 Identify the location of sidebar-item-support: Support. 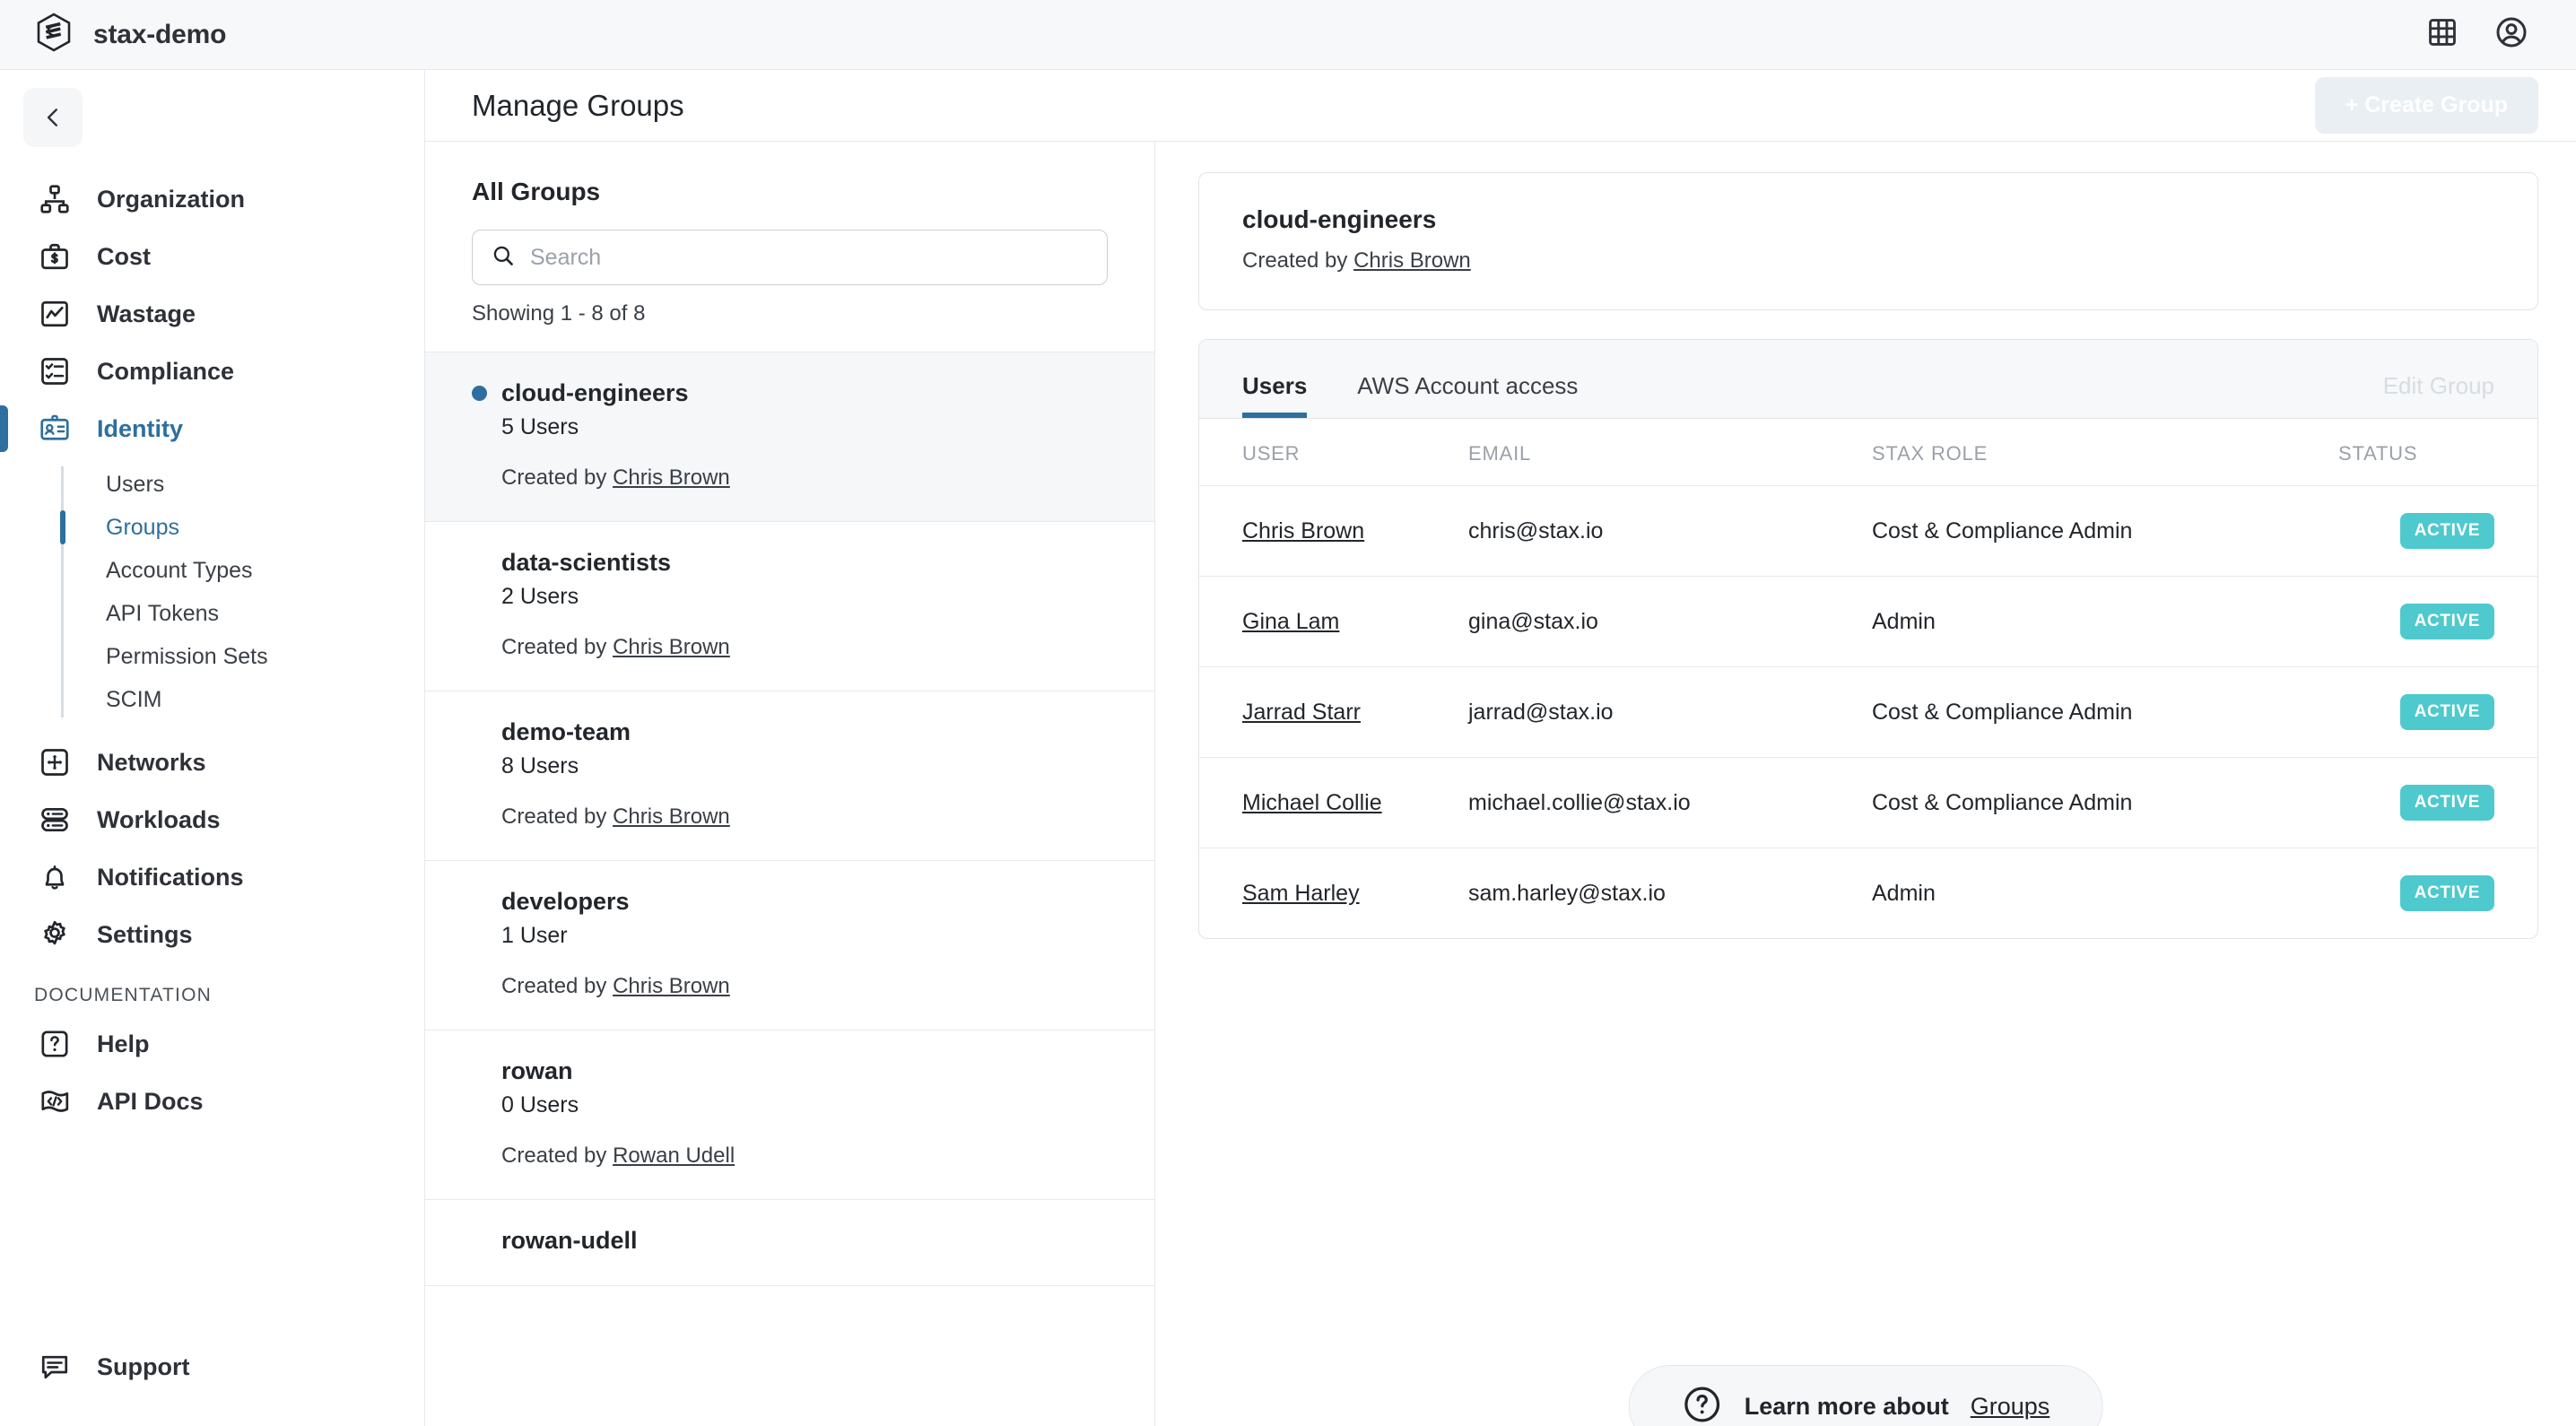
(212, 1367).